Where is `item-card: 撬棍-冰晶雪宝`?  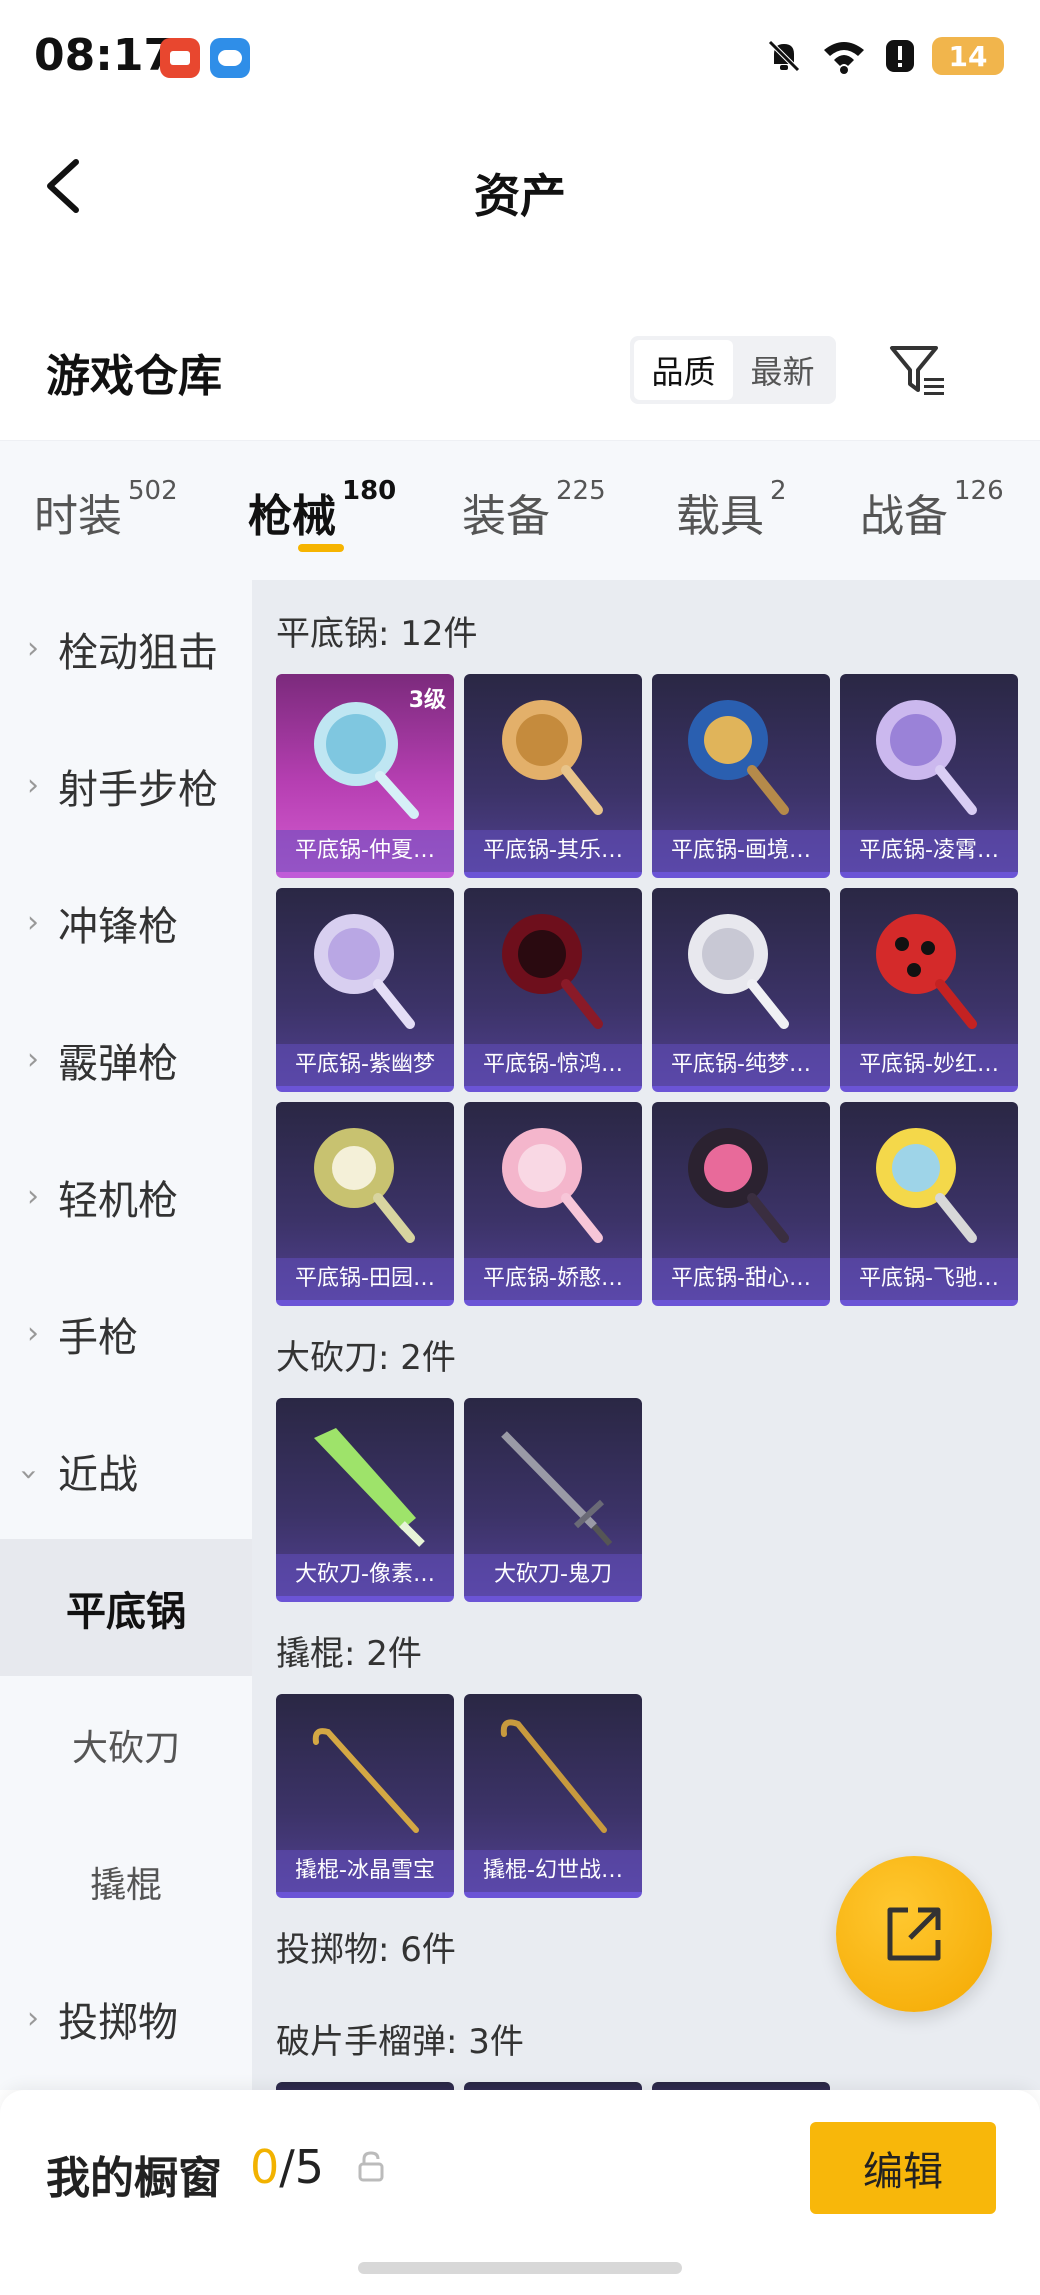 item-card: 撬棍-冰晶雪宝 is located at coordinates (365, 1796).